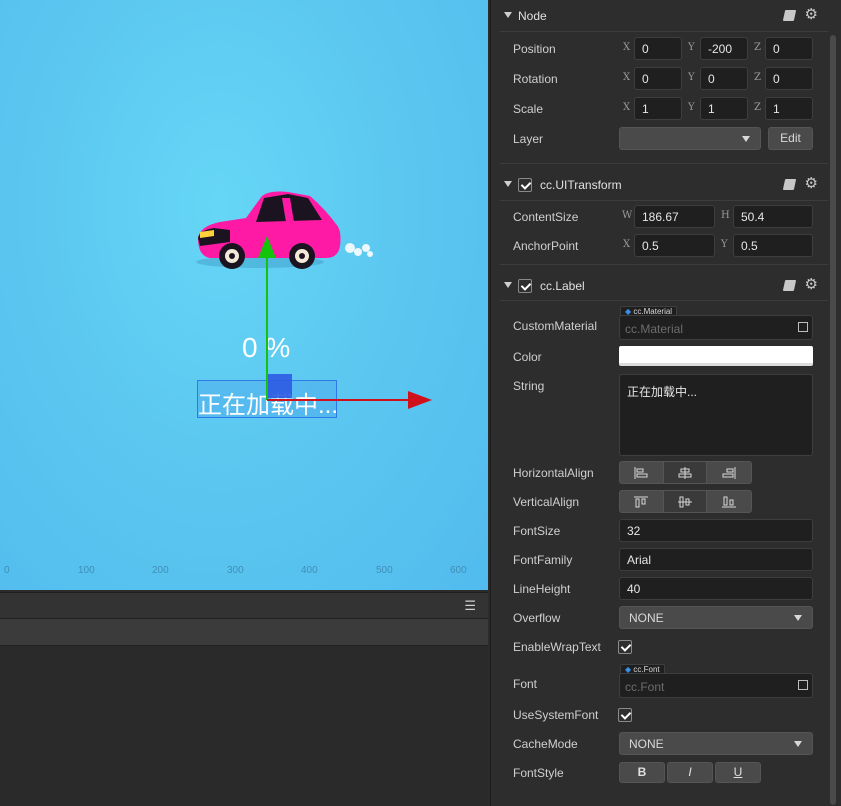  Describe the element at coordinates (658, 48) in the screenshot. I see `position-x-input: 0` at that location.